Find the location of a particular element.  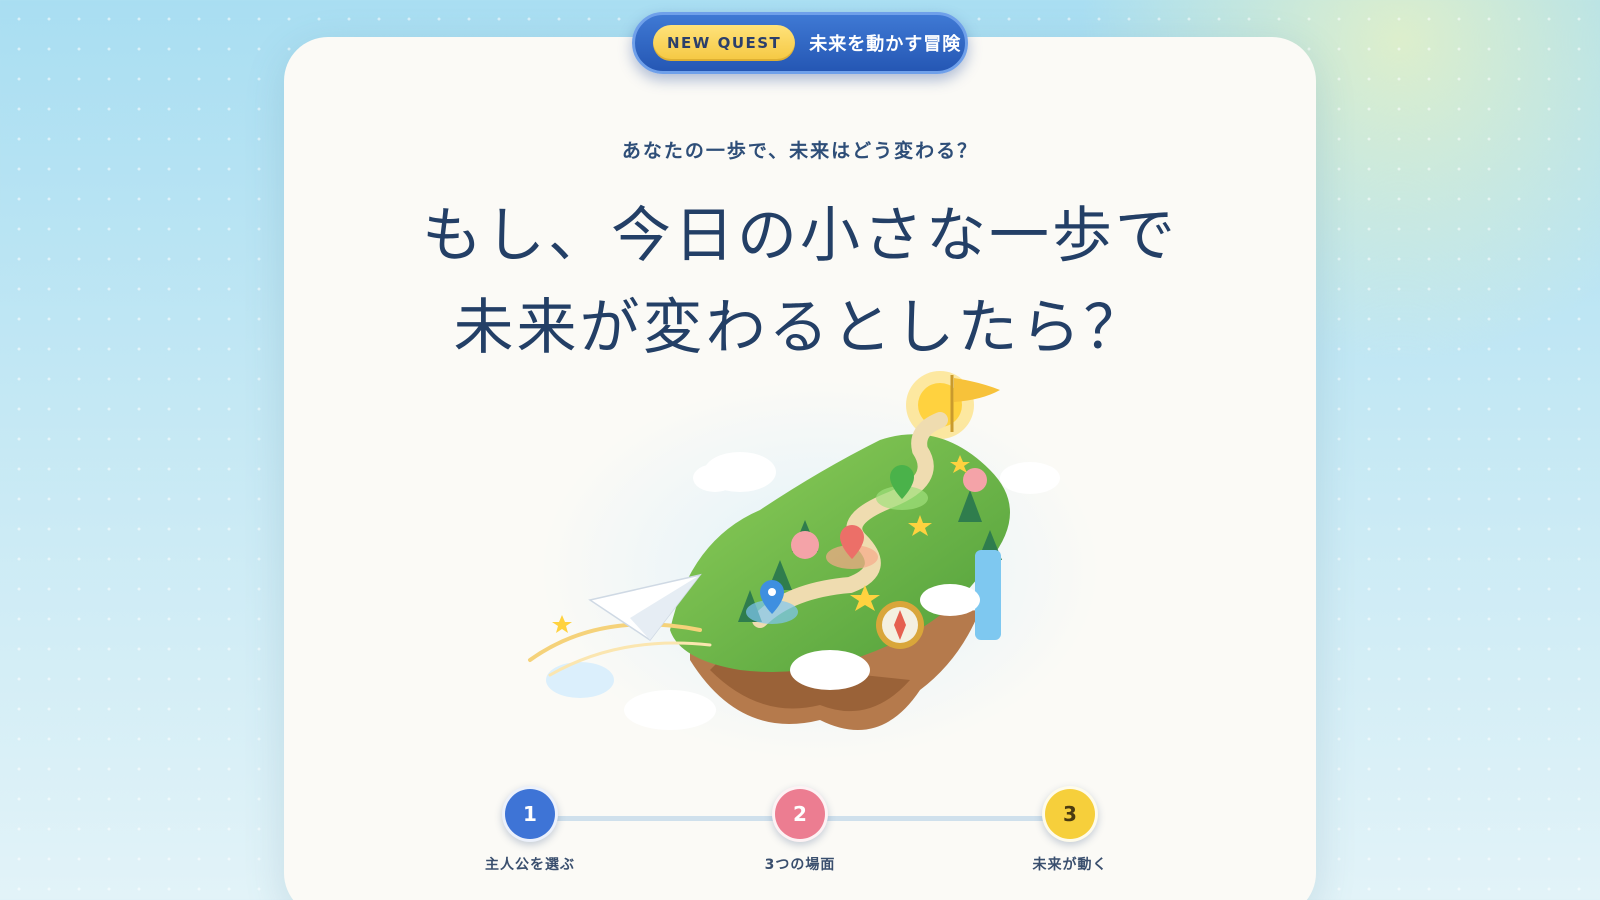

hero-eyebrow: あなたの一歩で、未来はどう変わる？ is located at coordinates (800, 151).